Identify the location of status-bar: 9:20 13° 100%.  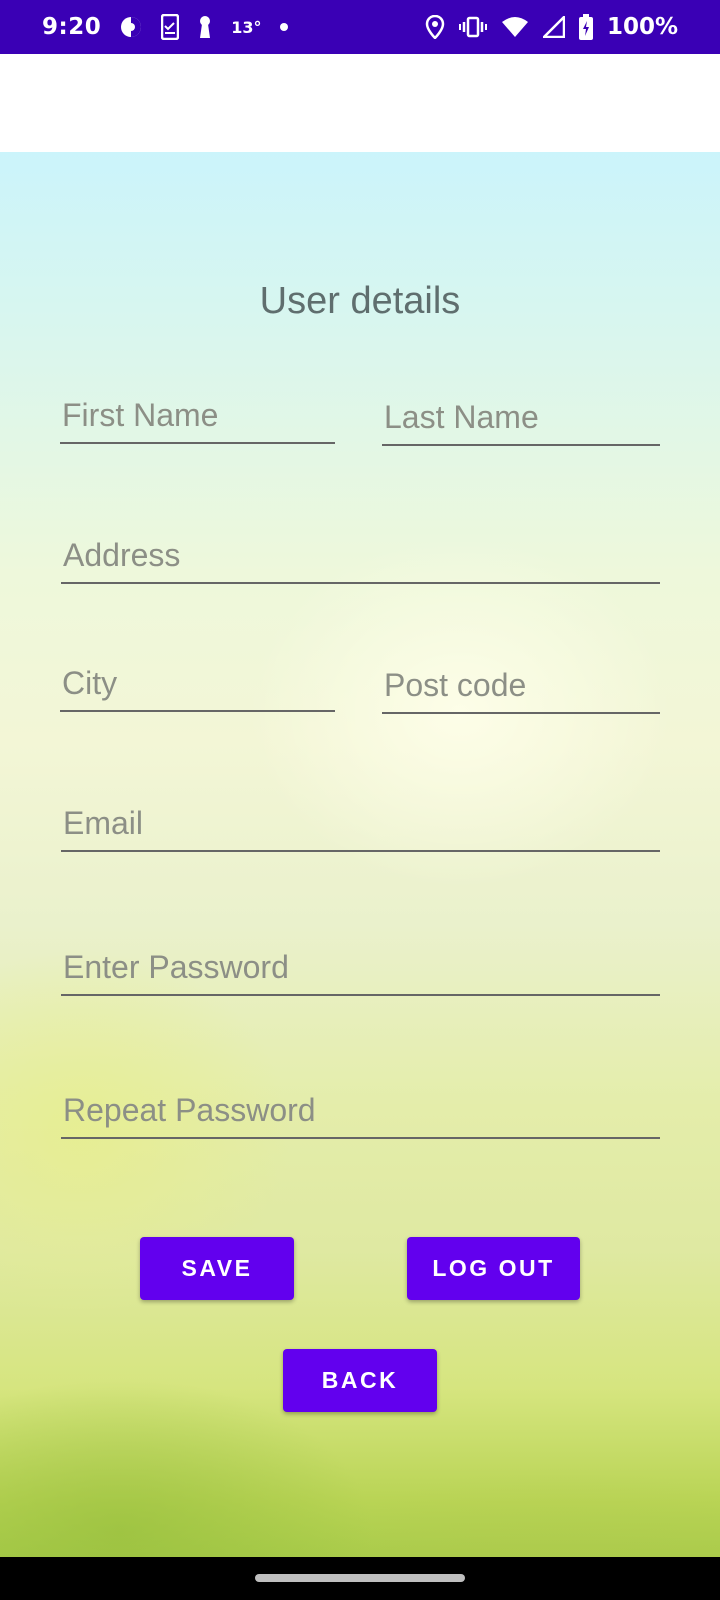
(360, 27).